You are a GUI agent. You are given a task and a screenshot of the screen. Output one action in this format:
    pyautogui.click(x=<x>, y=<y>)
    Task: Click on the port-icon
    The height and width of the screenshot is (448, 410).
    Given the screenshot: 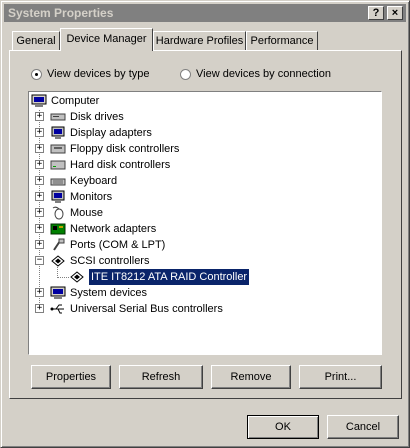 What is the action you would take?
    pyautogui.click(x=59, y=244)
    